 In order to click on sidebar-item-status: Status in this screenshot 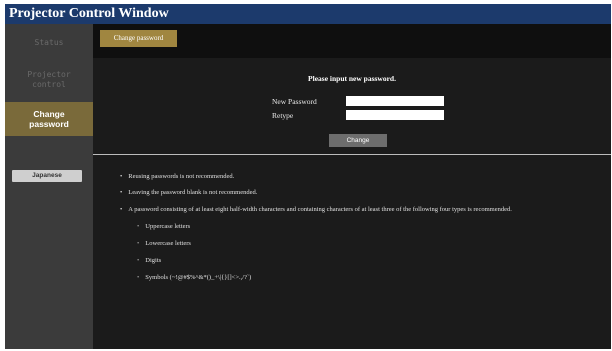, I will do `click(49, 45)`.